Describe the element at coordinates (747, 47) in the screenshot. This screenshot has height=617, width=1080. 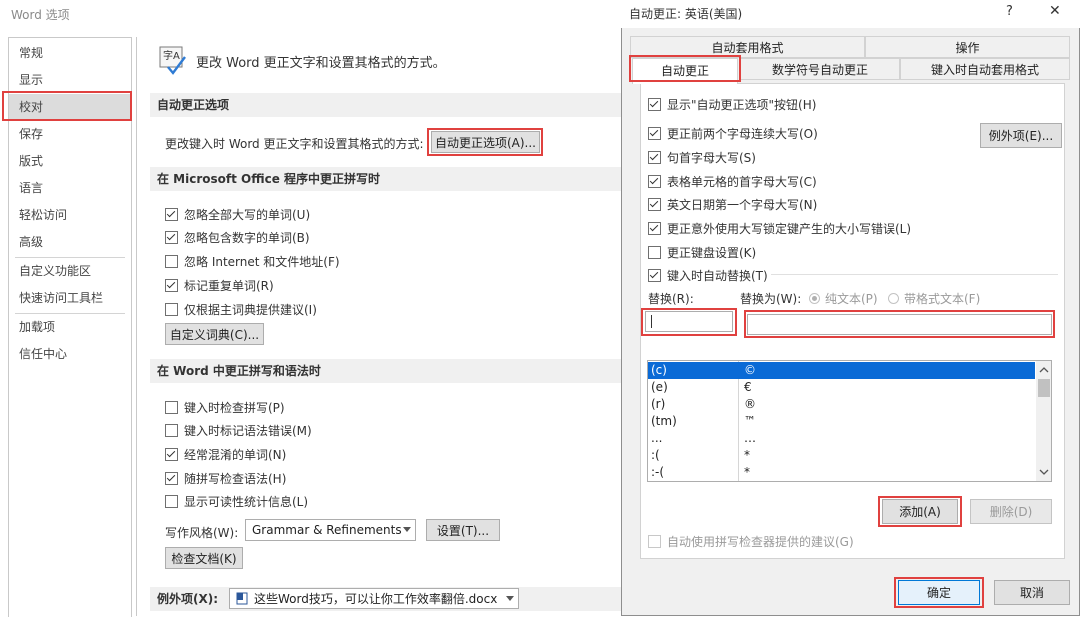
I see `tab-autoformat: 自动套用格式` at that location.